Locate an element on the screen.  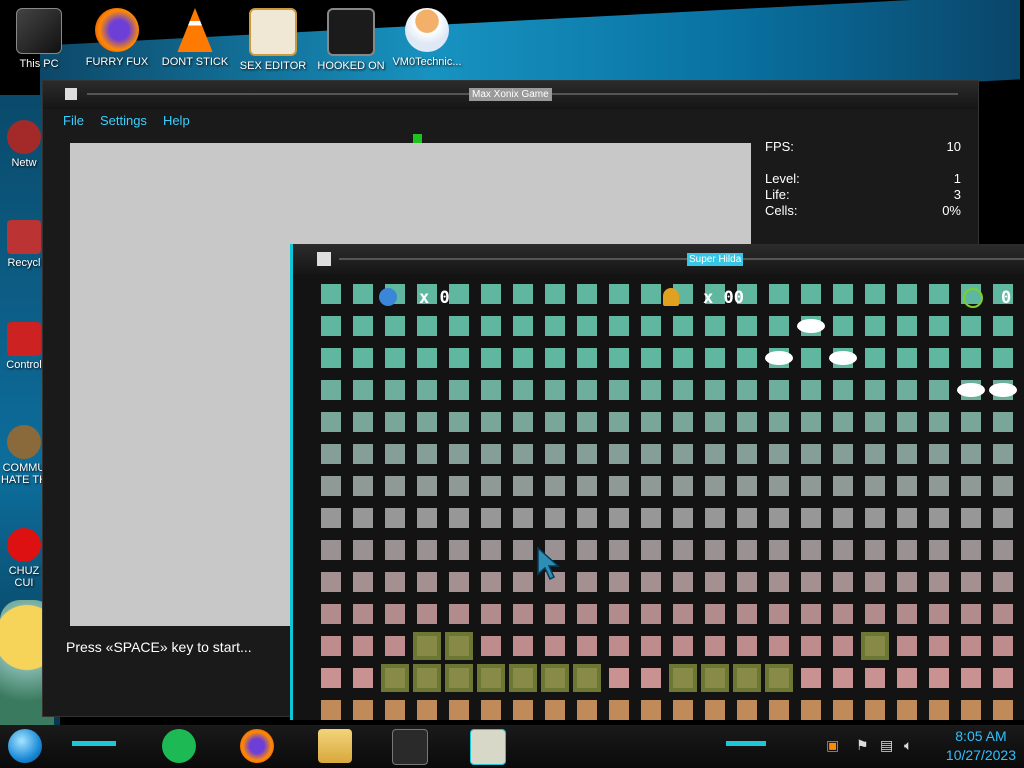
desktop-icon-label: FURRY FUX is located at coordinates (117, 62).